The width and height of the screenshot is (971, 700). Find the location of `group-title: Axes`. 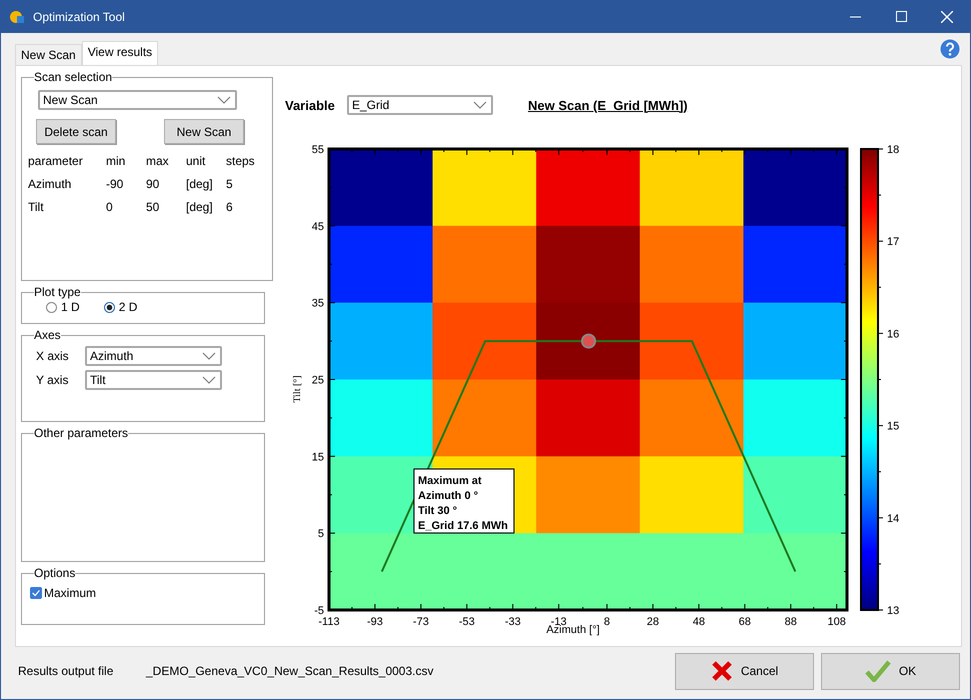

group-title: Axes is located at coordinates (47, 335).